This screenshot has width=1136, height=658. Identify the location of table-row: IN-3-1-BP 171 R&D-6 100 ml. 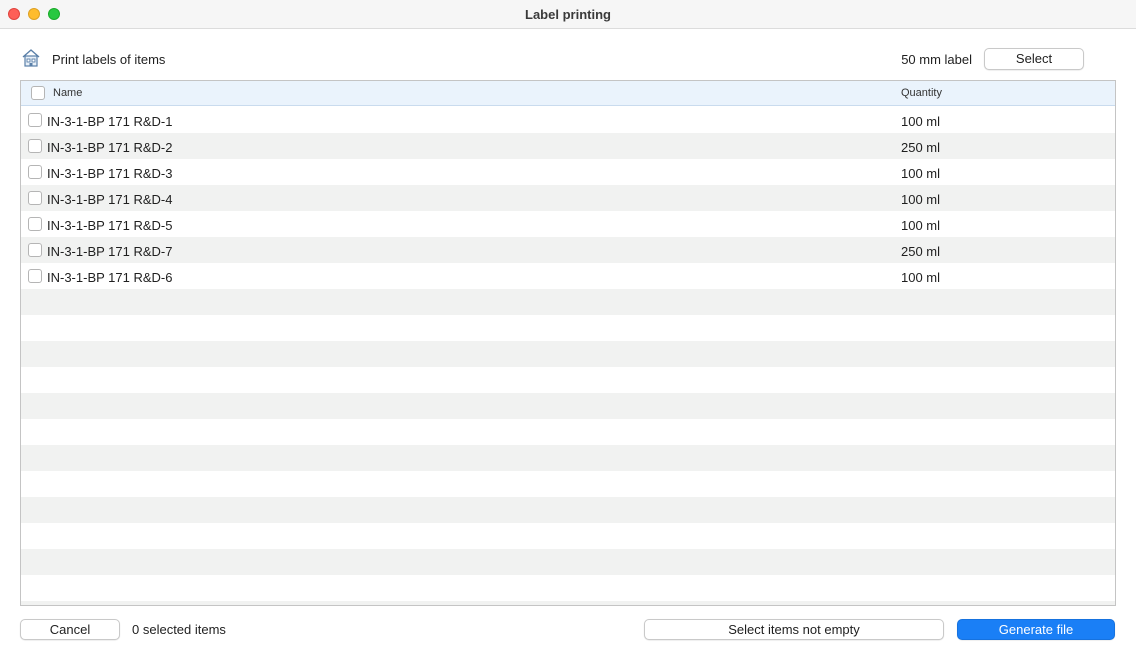
(568, 276).